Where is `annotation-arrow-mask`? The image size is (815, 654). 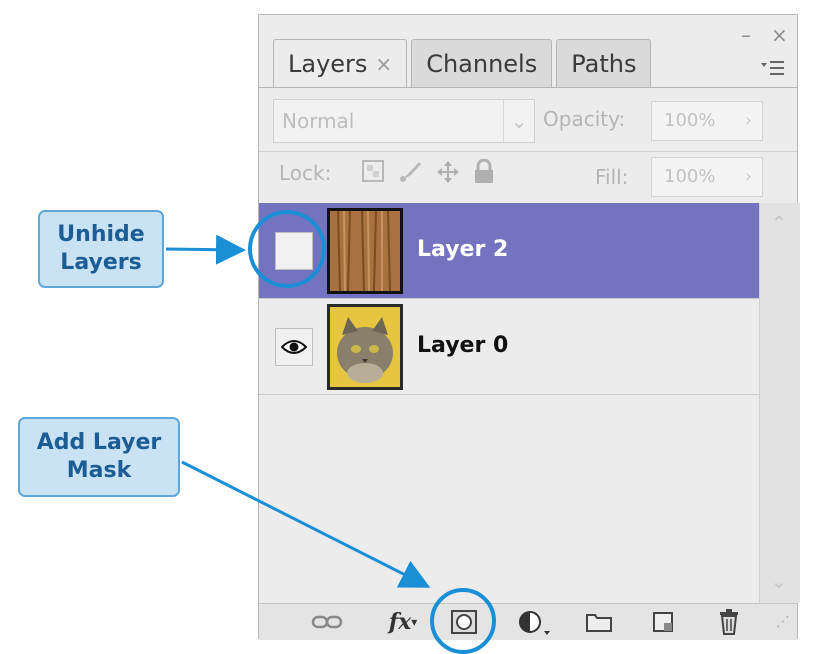
annotation-arrow-mask is located at coordinates (306, 524).